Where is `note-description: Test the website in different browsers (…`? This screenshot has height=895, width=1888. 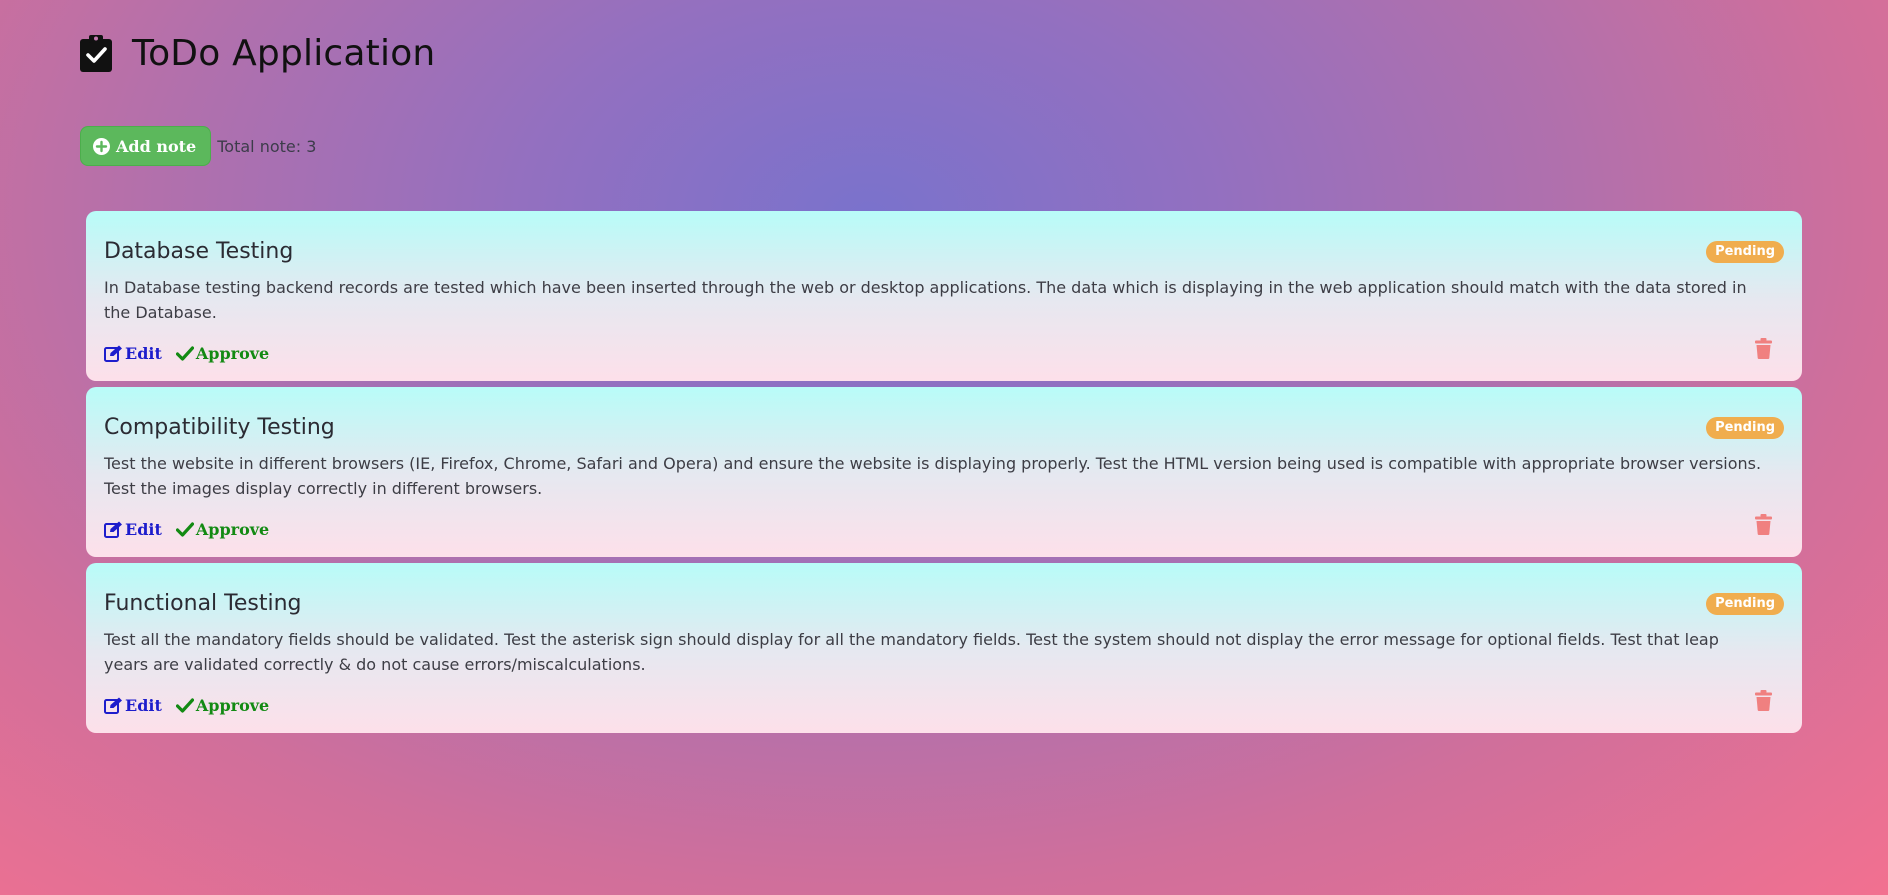
note-description: Test the website in different browsers (… is located at coordinates (933, 476).